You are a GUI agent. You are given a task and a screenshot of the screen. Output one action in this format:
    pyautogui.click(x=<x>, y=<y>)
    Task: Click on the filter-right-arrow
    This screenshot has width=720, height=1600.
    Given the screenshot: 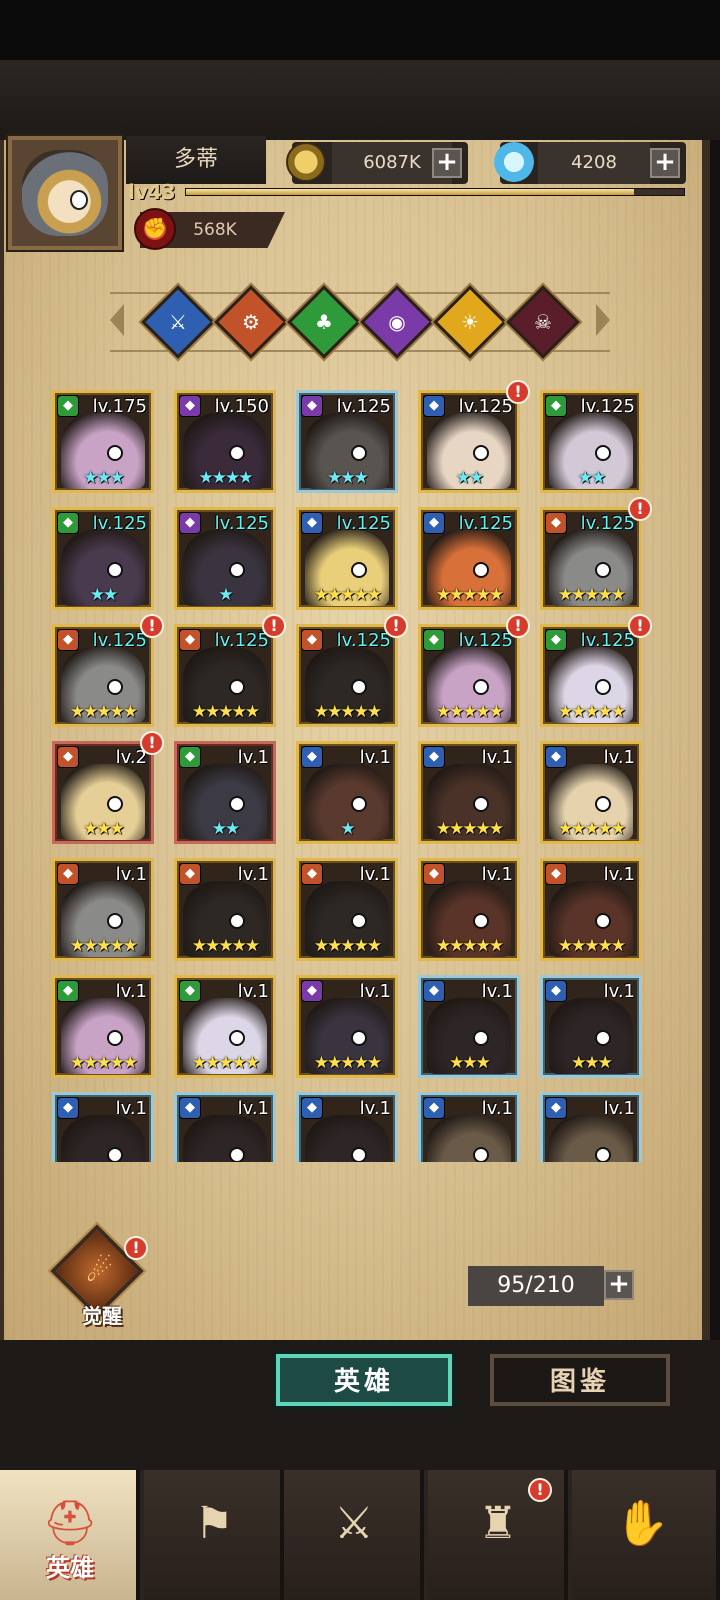 What is the action you would take?
    pyautogui.click(x=603, y=320)
    